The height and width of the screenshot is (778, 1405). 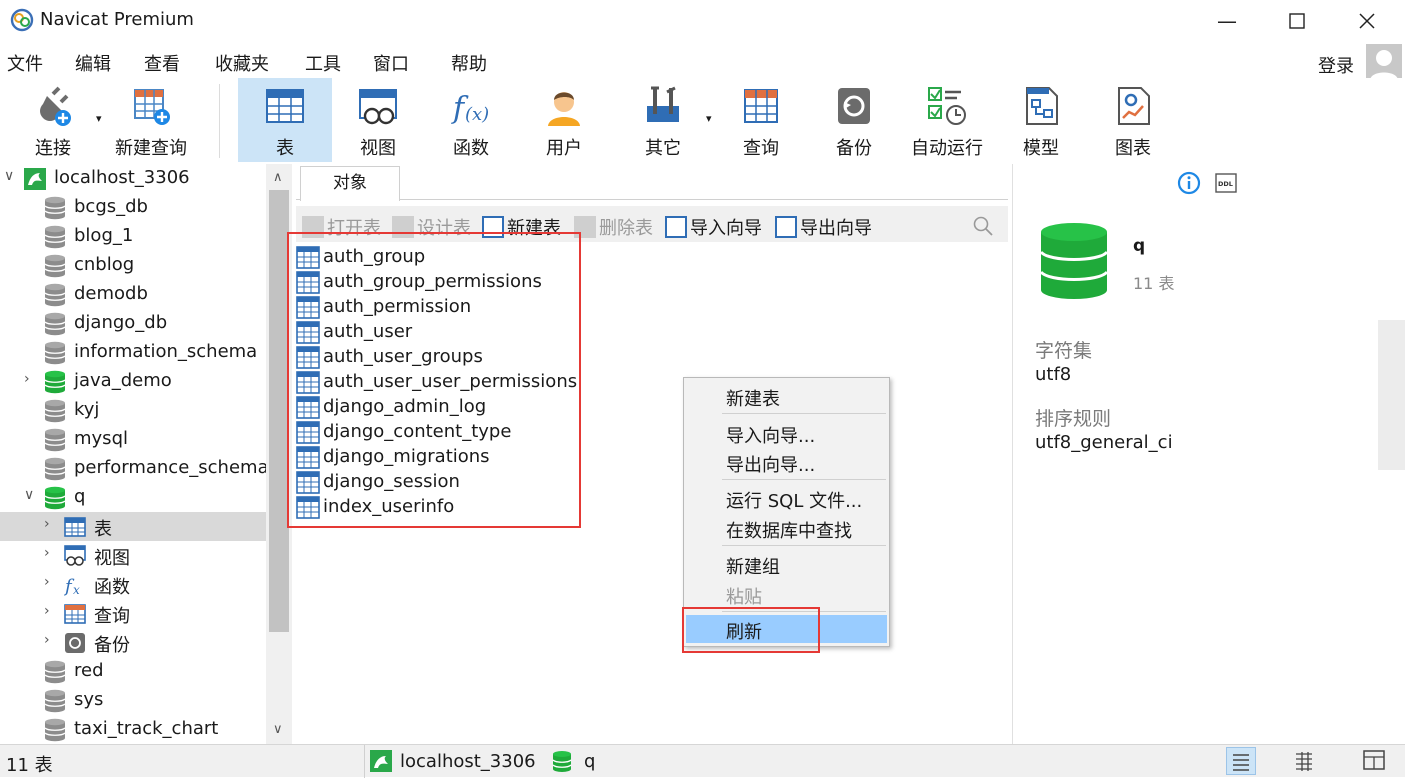 I want to click on tree-q-child: › 备份, so click(x=133, y=642).